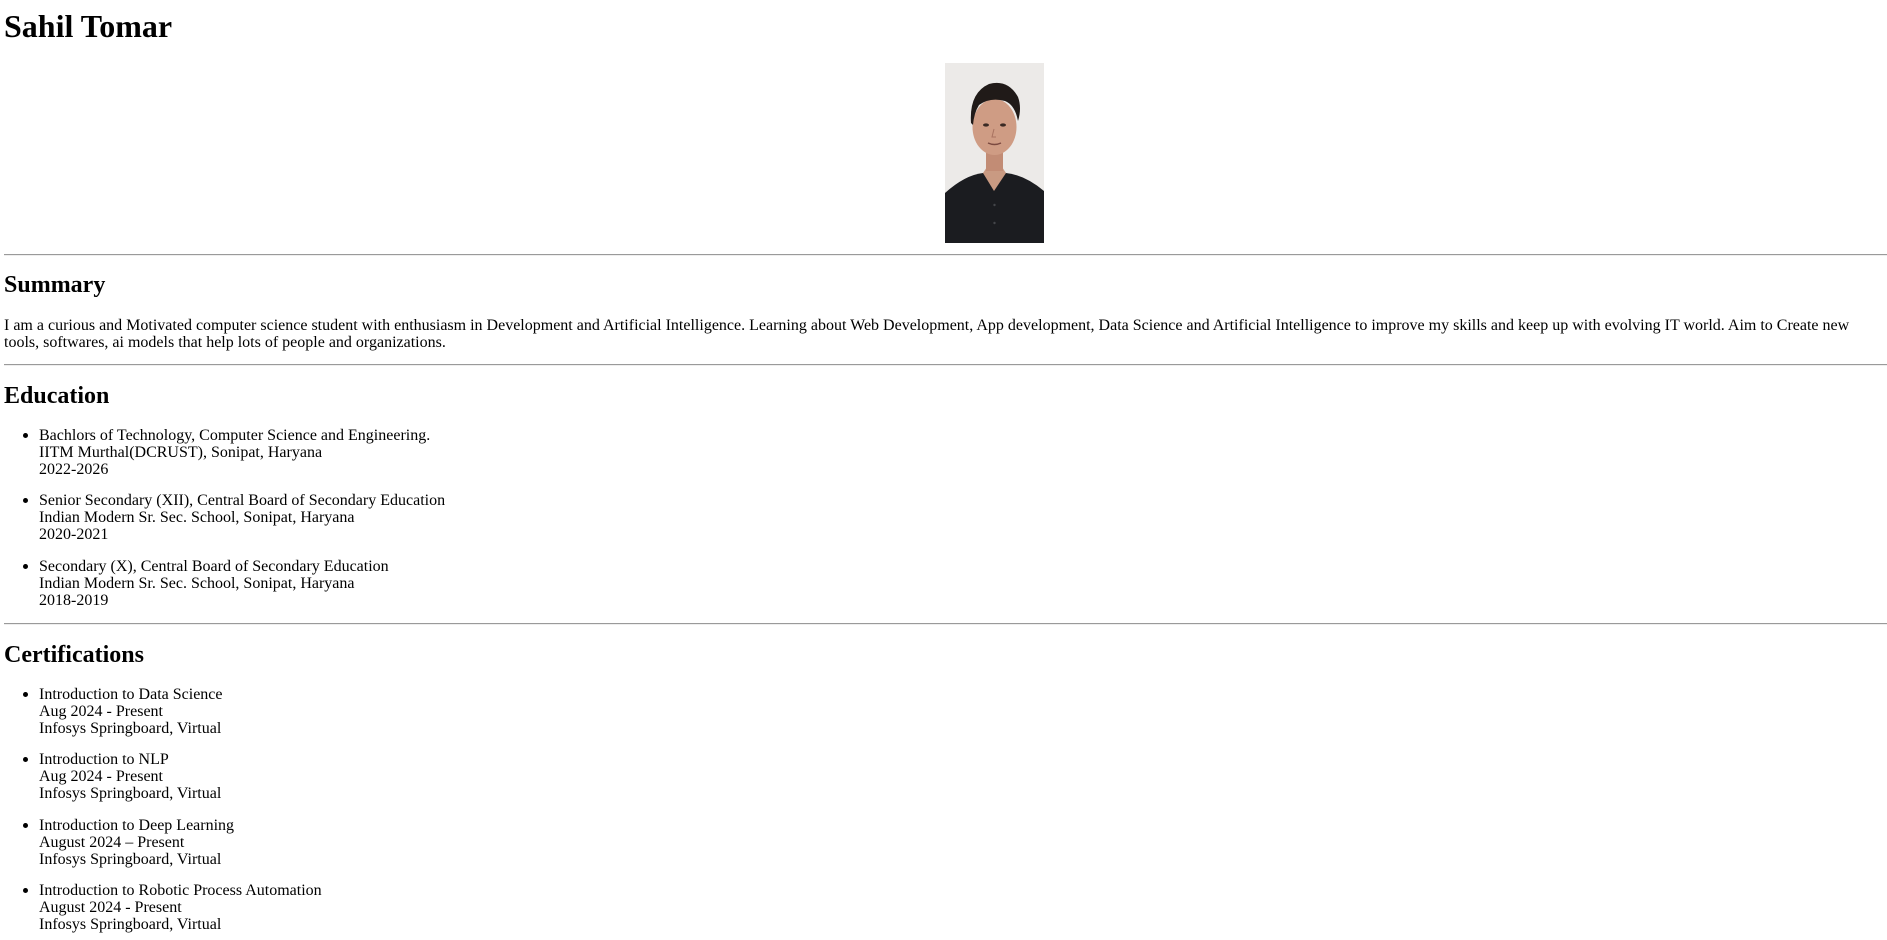  I want to click on education-institution: IITM Murthal(DCRUST), Sonipat, Haryana, so click(181, 452).